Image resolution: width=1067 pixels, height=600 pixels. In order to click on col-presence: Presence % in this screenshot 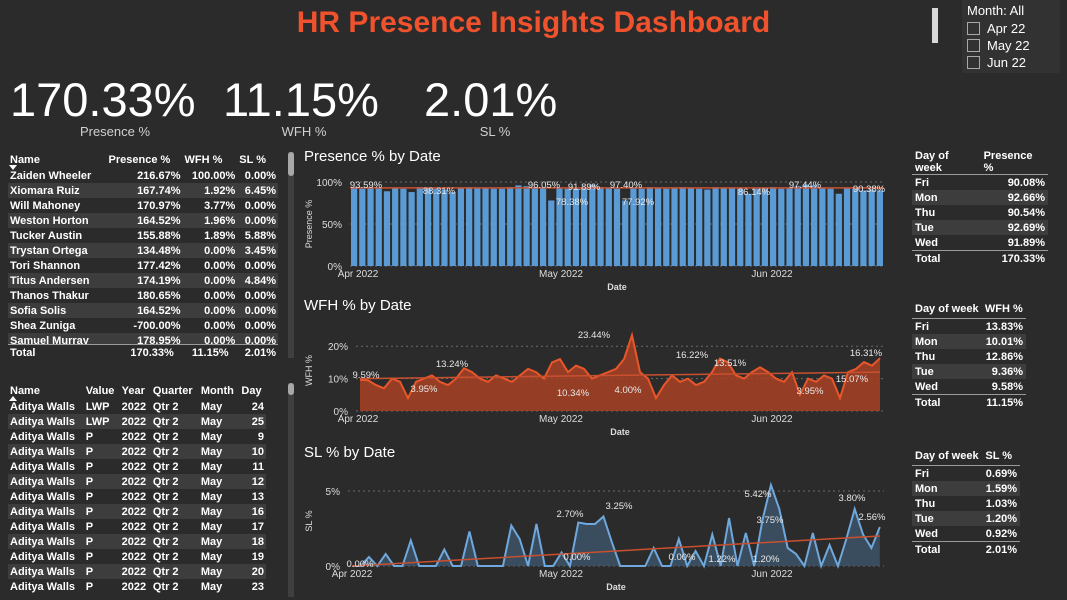, I will do `click(145, 160)`.